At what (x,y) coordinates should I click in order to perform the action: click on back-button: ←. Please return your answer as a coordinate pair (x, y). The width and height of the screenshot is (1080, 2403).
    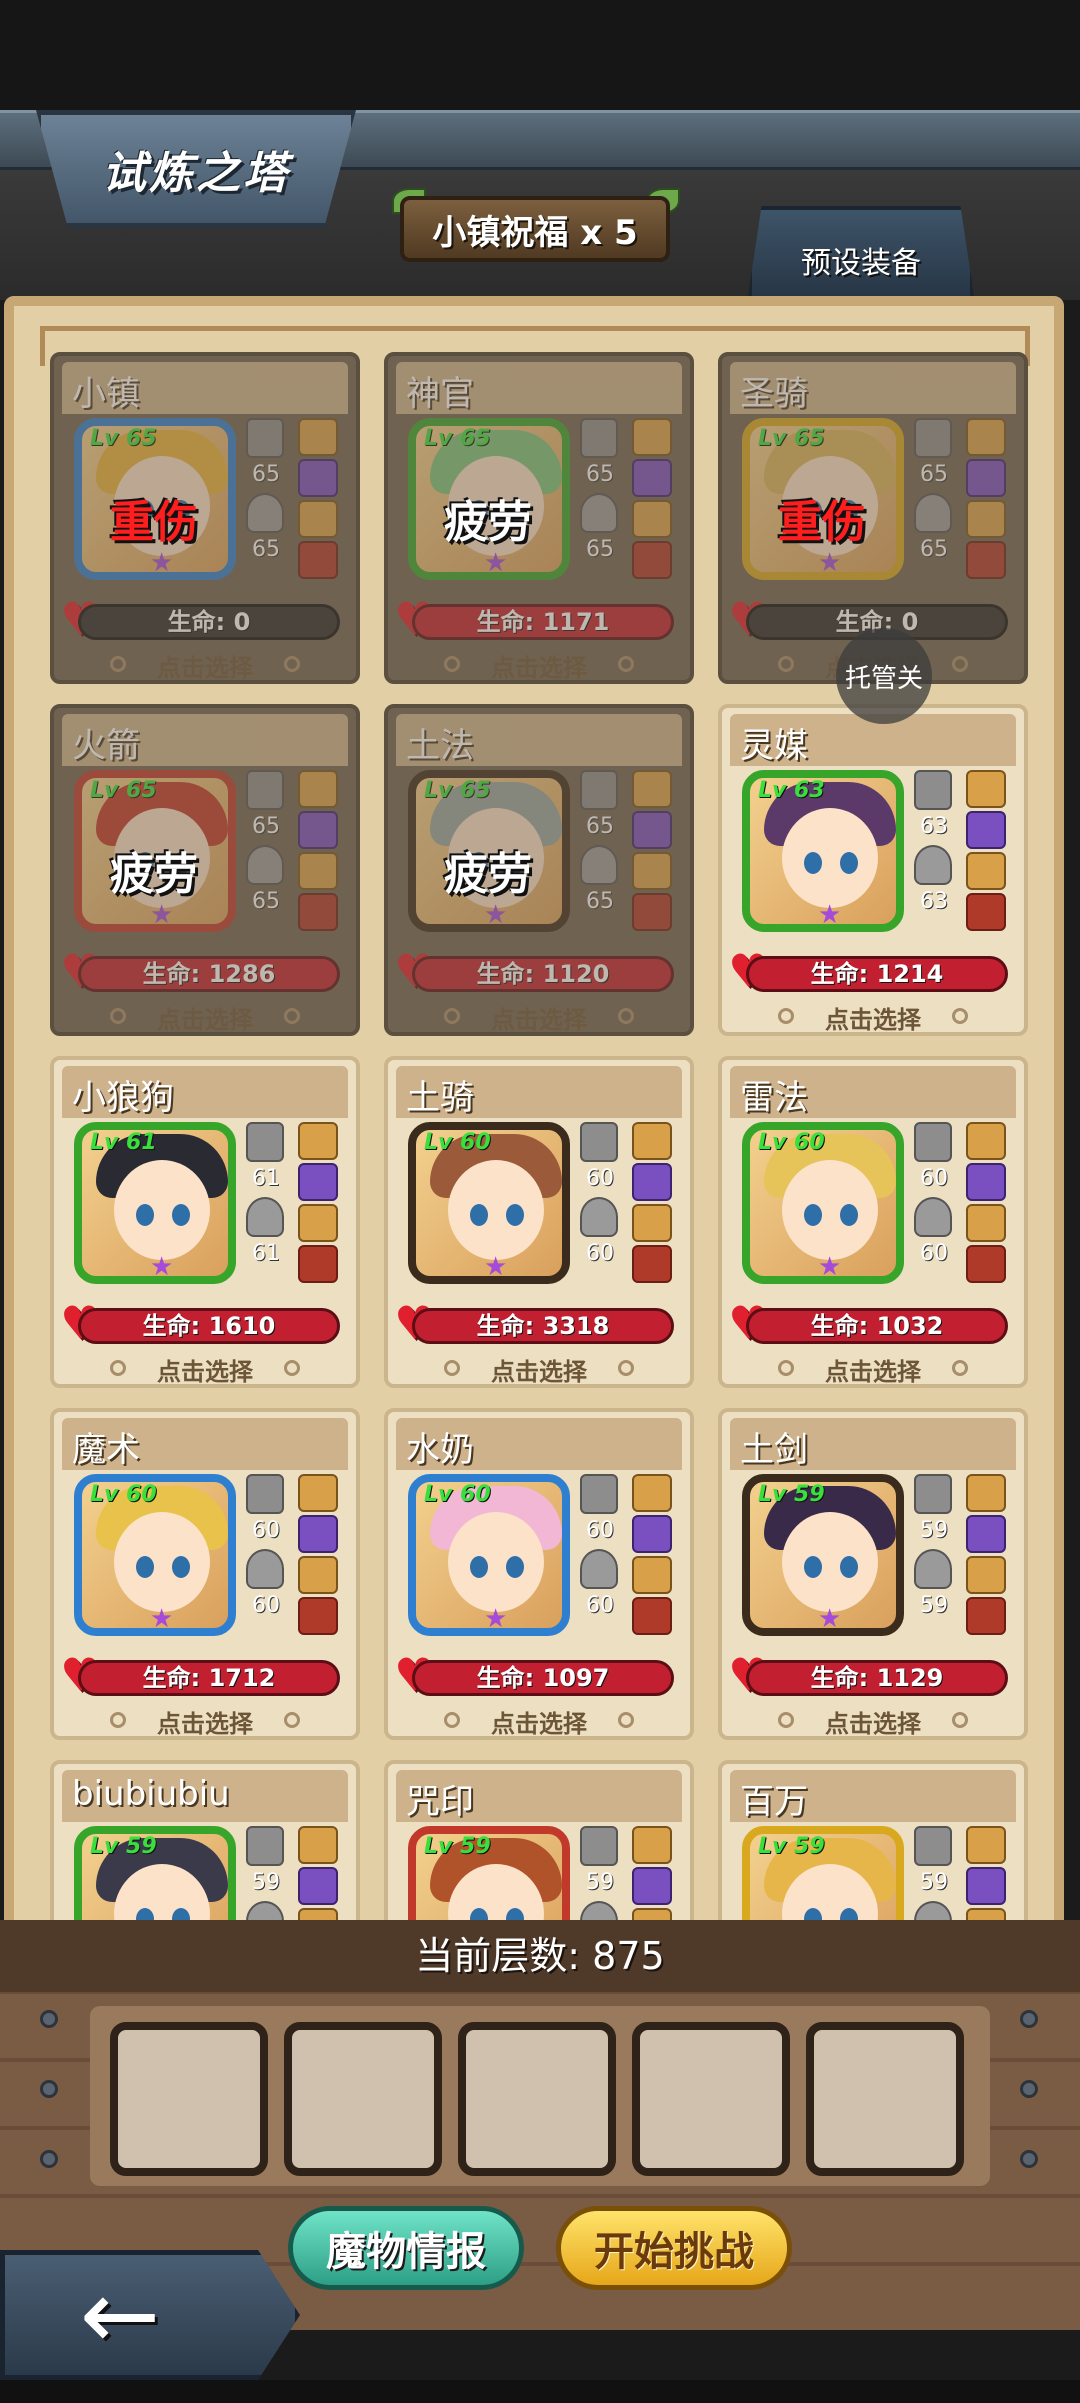
    Looking at the image, I should click on (150, 2315).